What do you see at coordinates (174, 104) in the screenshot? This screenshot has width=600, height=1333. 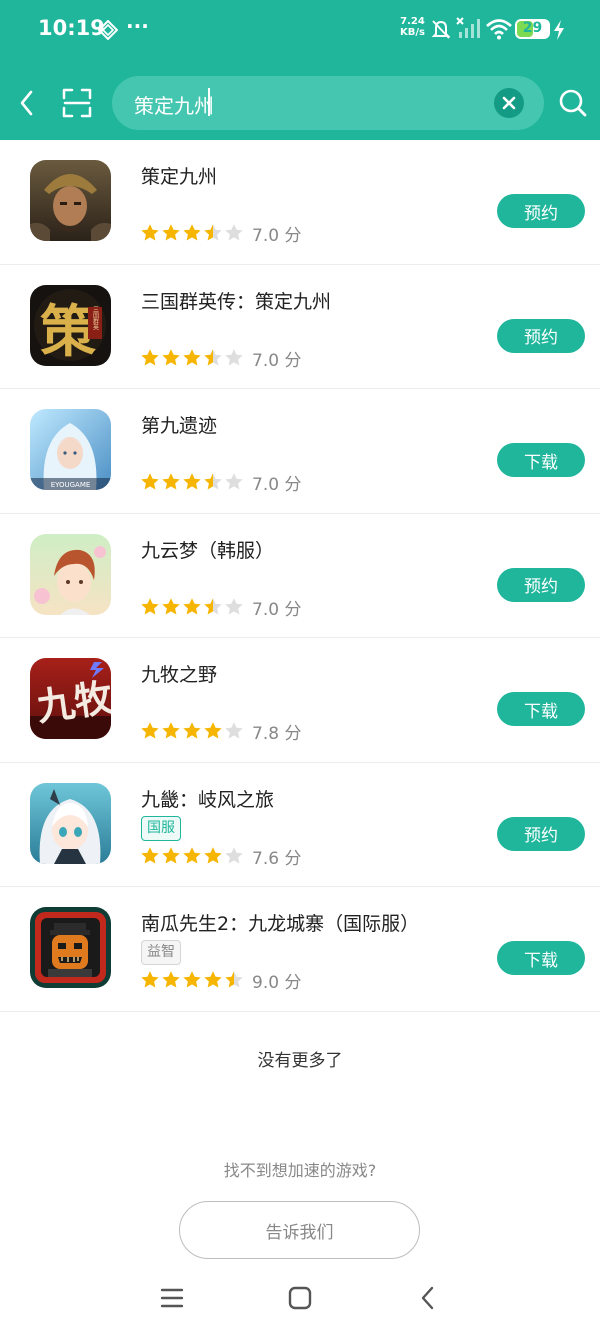 I see `search-query: 策定九州` at bounding box center [174, 104].